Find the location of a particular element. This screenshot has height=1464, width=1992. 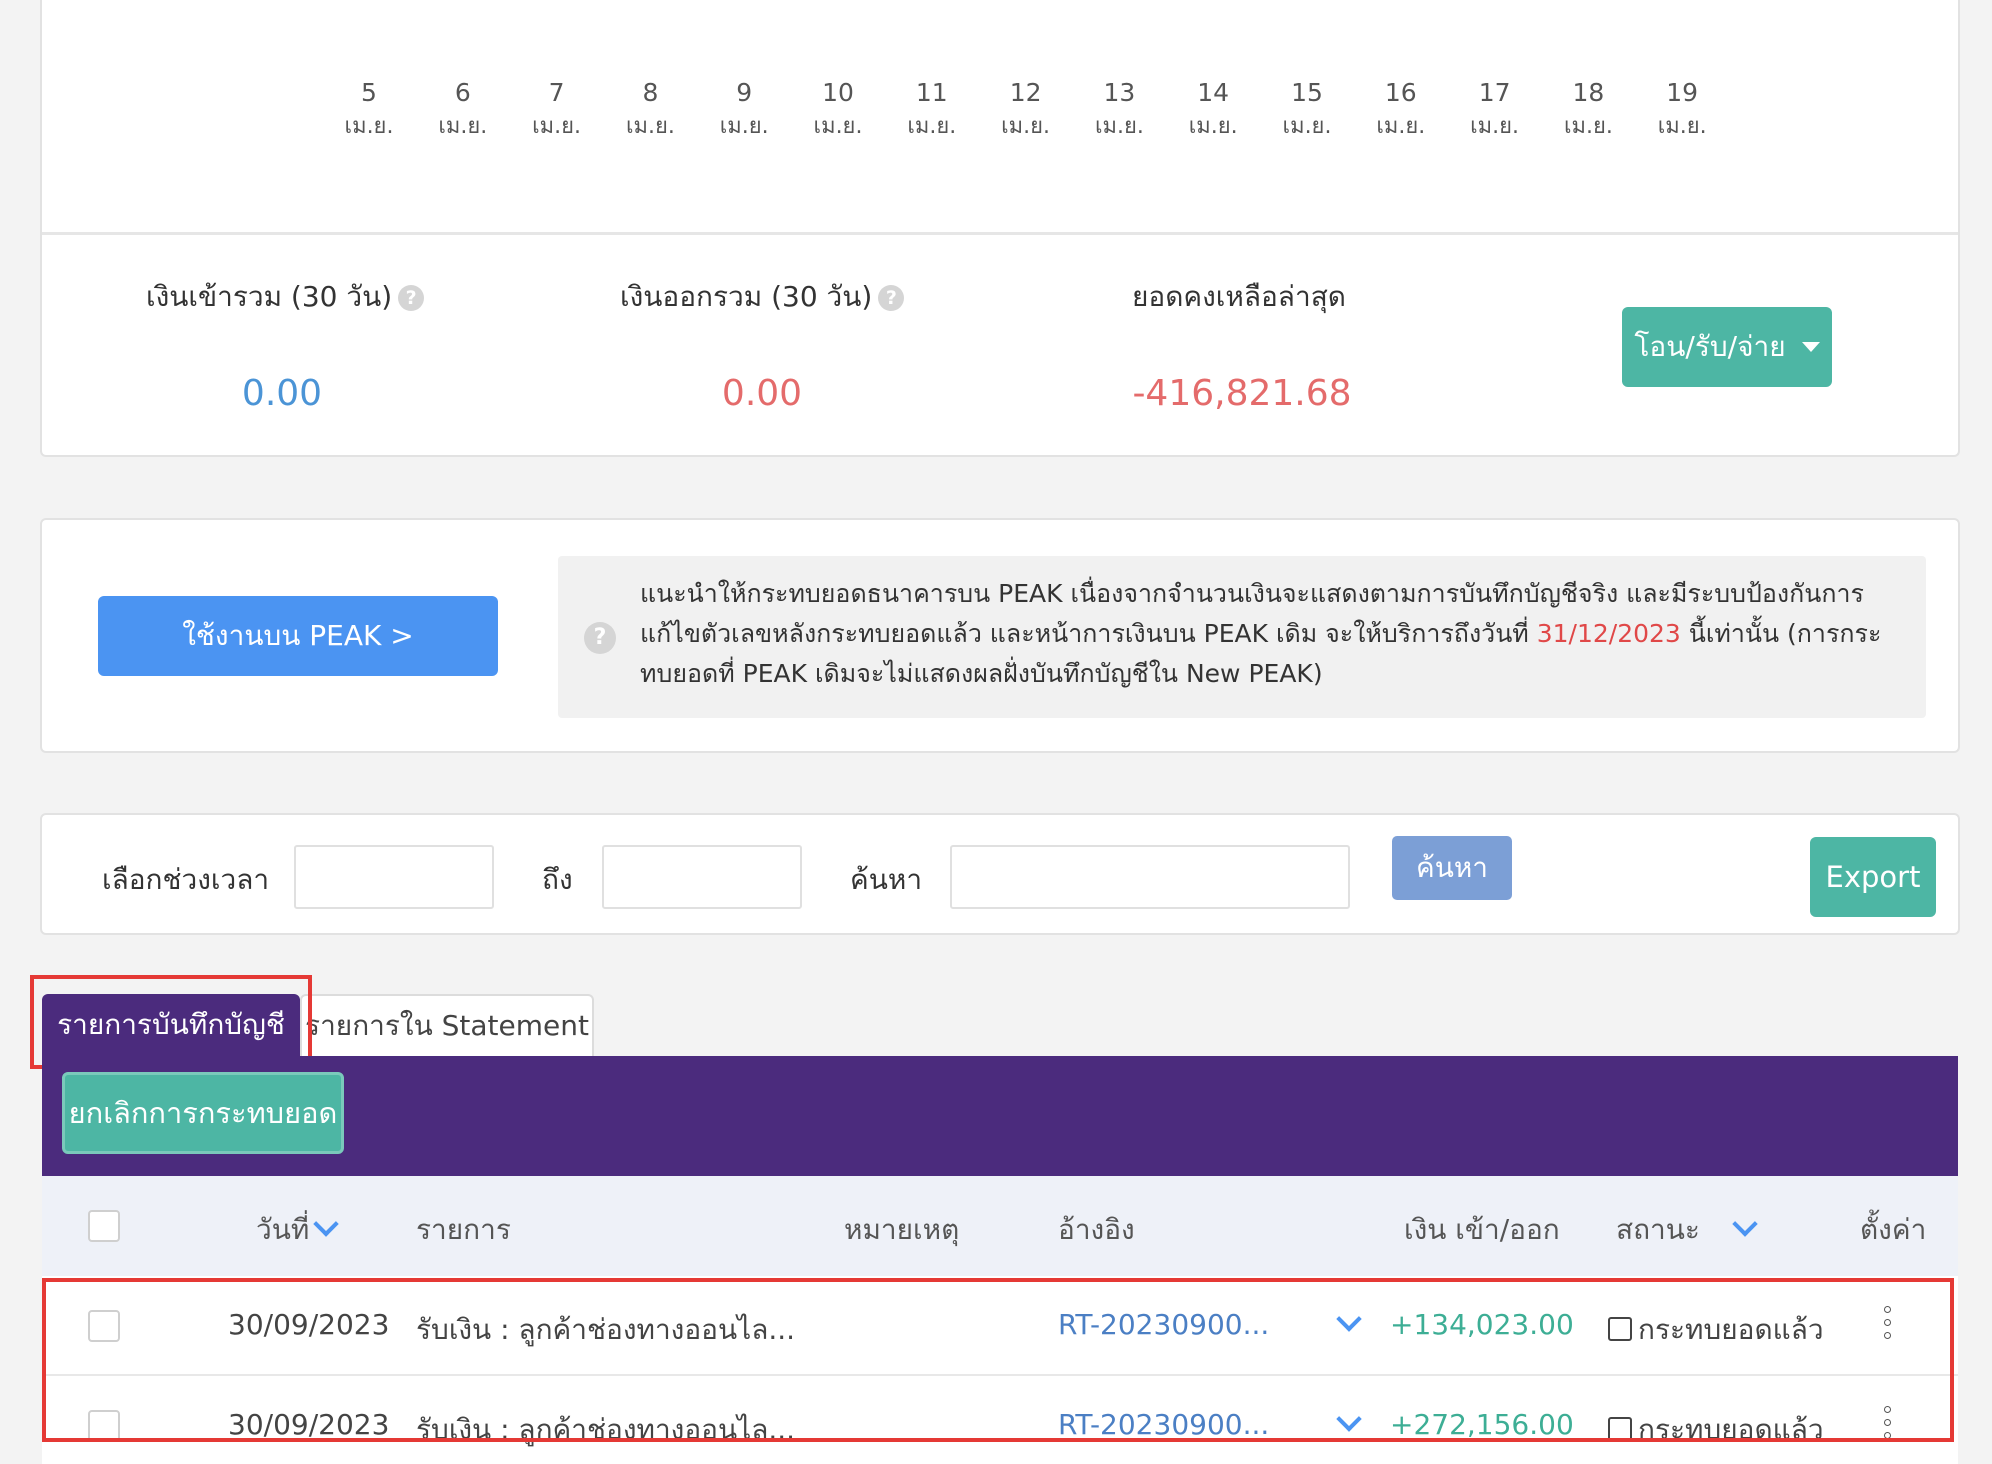

date-tick: 17 เม.ย. is located at coordinates (1495, 110).